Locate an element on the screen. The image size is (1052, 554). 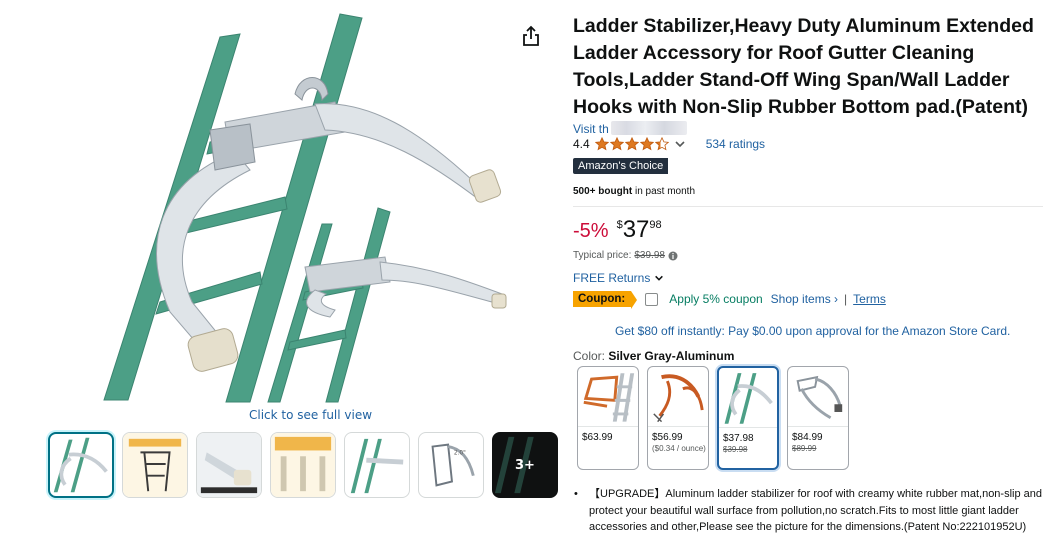
typical-price: Typical price: $39.98 is located at coordinates (625, 255).